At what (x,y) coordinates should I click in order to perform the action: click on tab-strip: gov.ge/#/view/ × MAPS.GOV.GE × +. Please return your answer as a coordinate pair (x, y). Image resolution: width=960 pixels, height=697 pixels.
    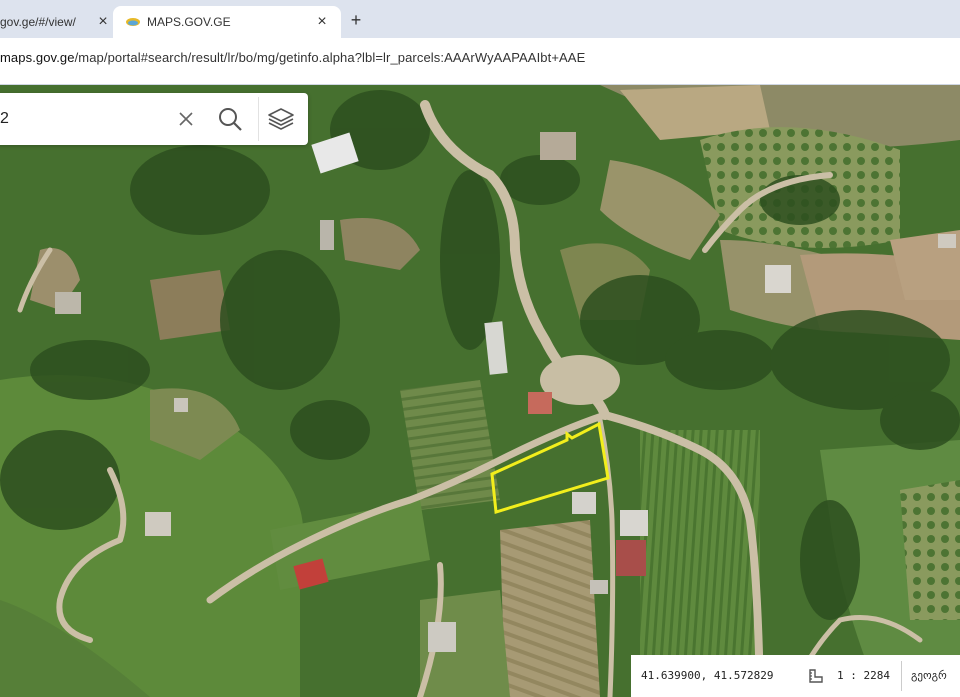
    Looking at the image, I should click on (480, 19).